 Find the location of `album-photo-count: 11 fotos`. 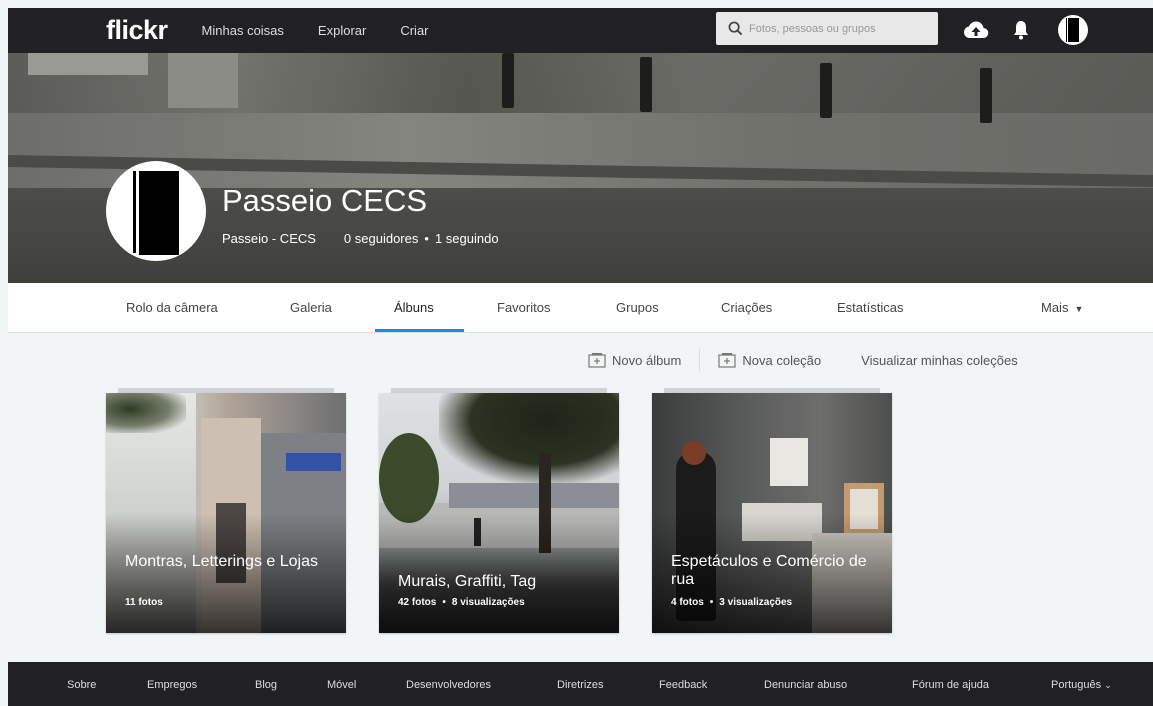

album-photo-count: 11 fotos is located at coordinates (144, 602).